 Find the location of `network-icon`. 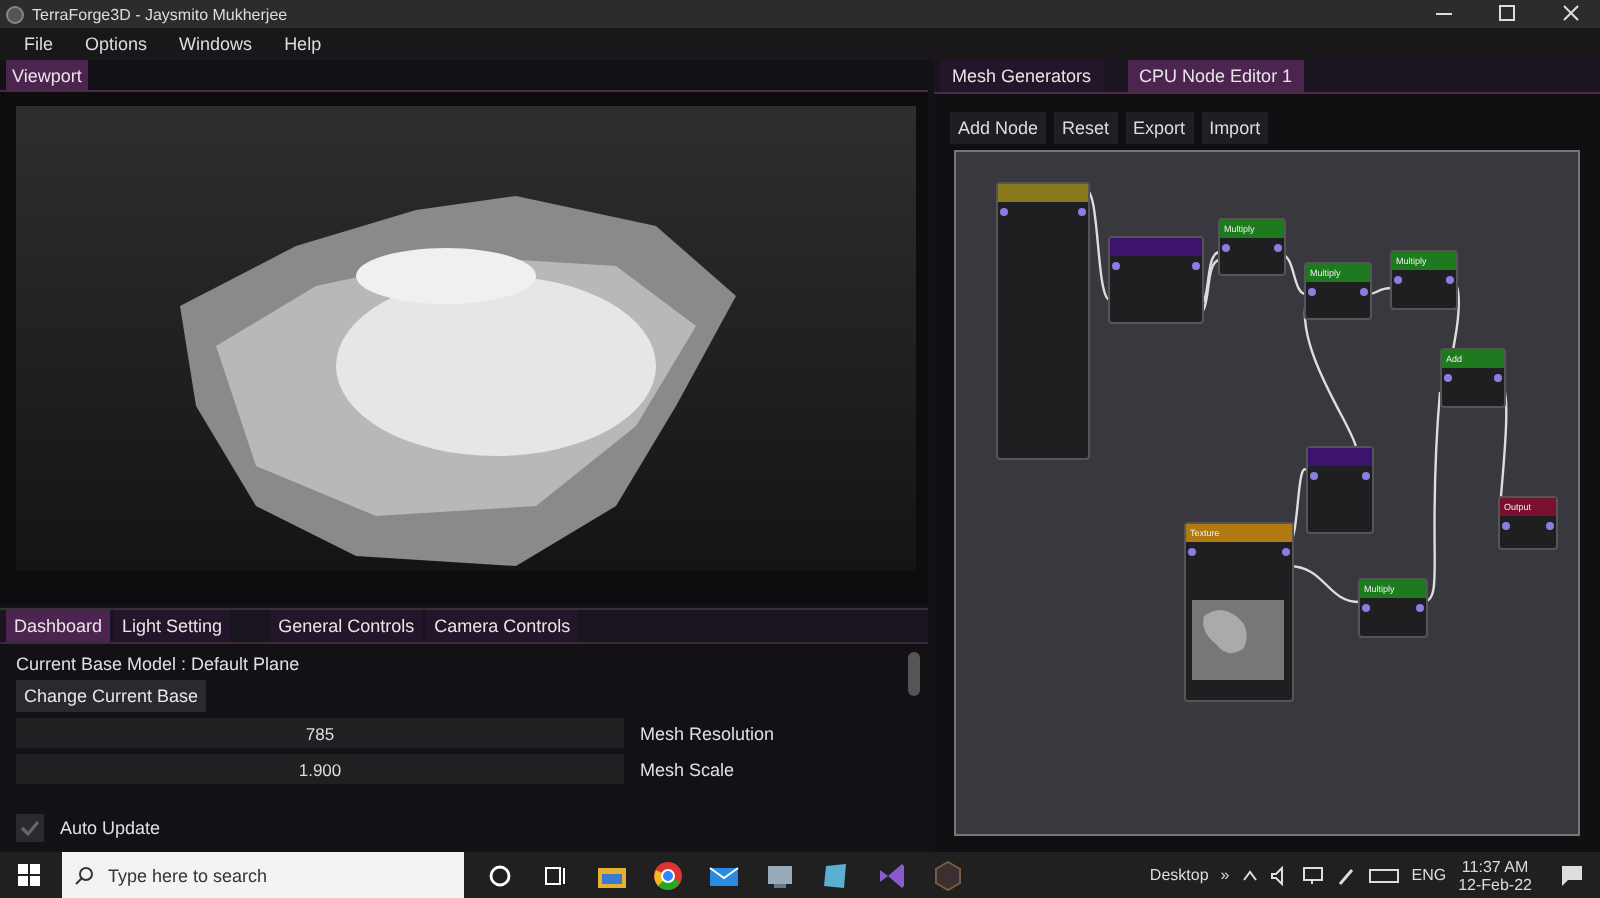

network-icon is located at coordinates (1312, 875).